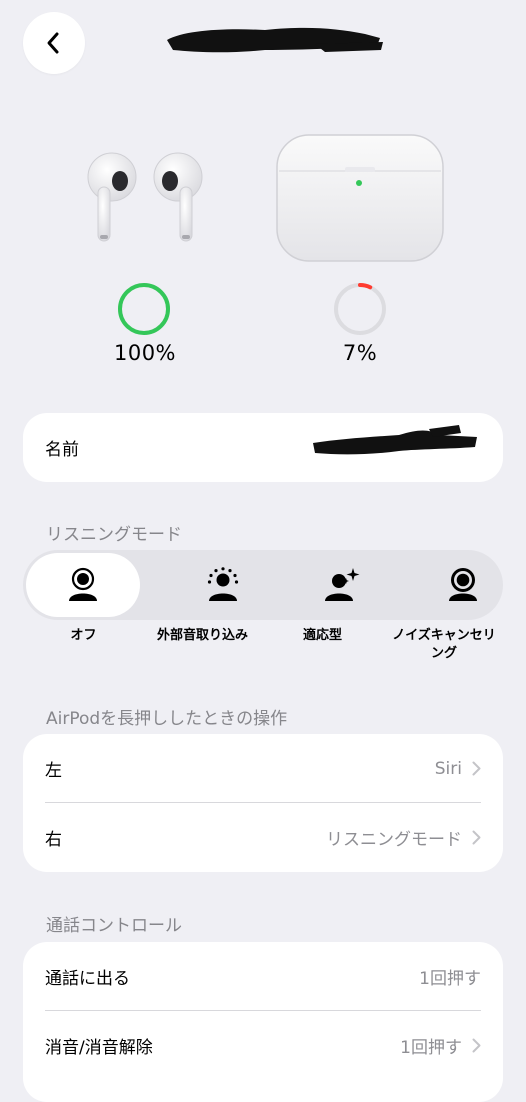 The image size is (526, 1102). I want to click on mute-label: 消音/消音解除, so click(99, 1048).